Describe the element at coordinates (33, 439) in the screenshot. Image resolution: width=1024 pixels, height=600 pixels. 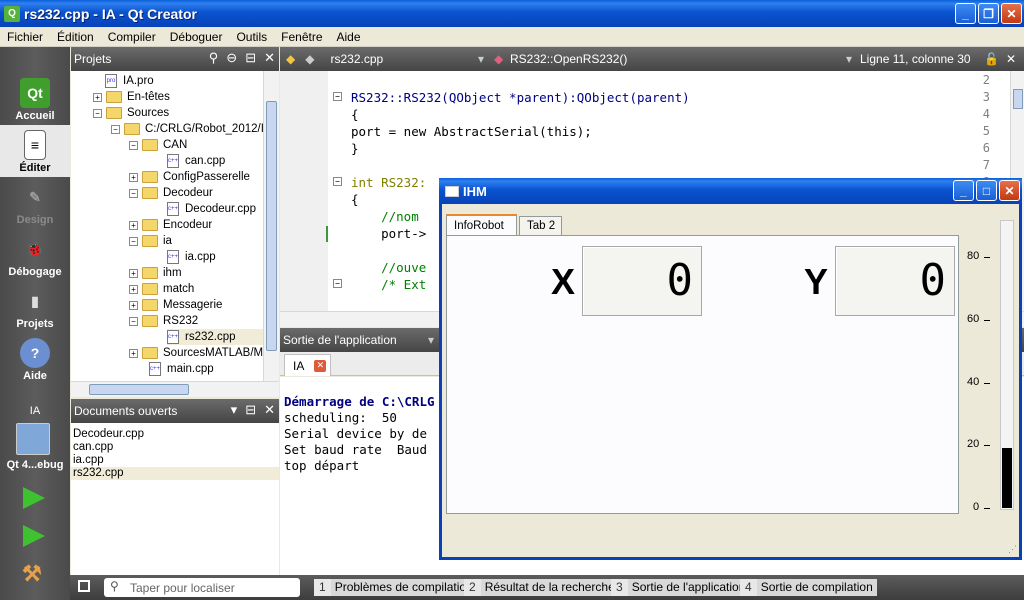
I see `target-computer-icon` at that location.